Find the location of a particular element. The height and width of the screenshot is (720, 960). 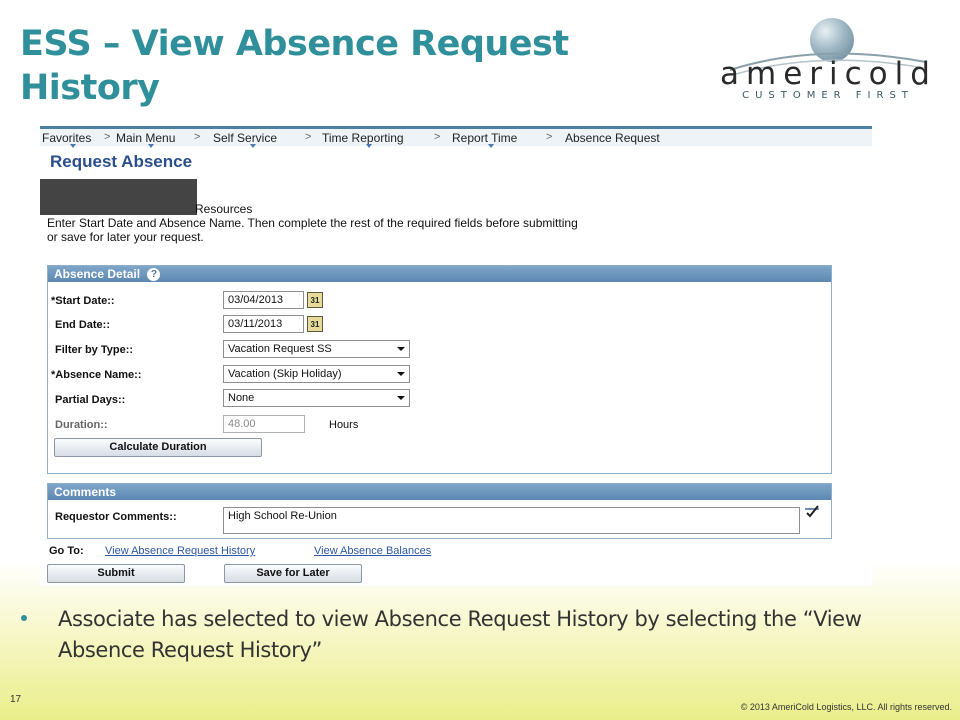

save-for-later-button: Save for Later is located at coordinates (293, 573).